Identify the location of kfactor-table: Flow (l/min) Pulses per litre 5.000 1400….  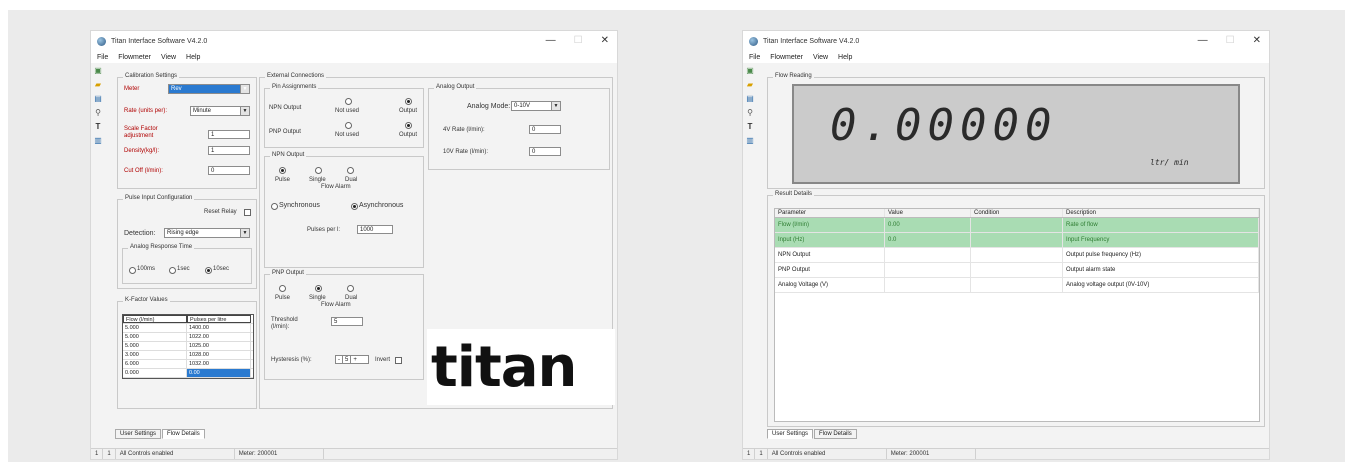
(188, 346).